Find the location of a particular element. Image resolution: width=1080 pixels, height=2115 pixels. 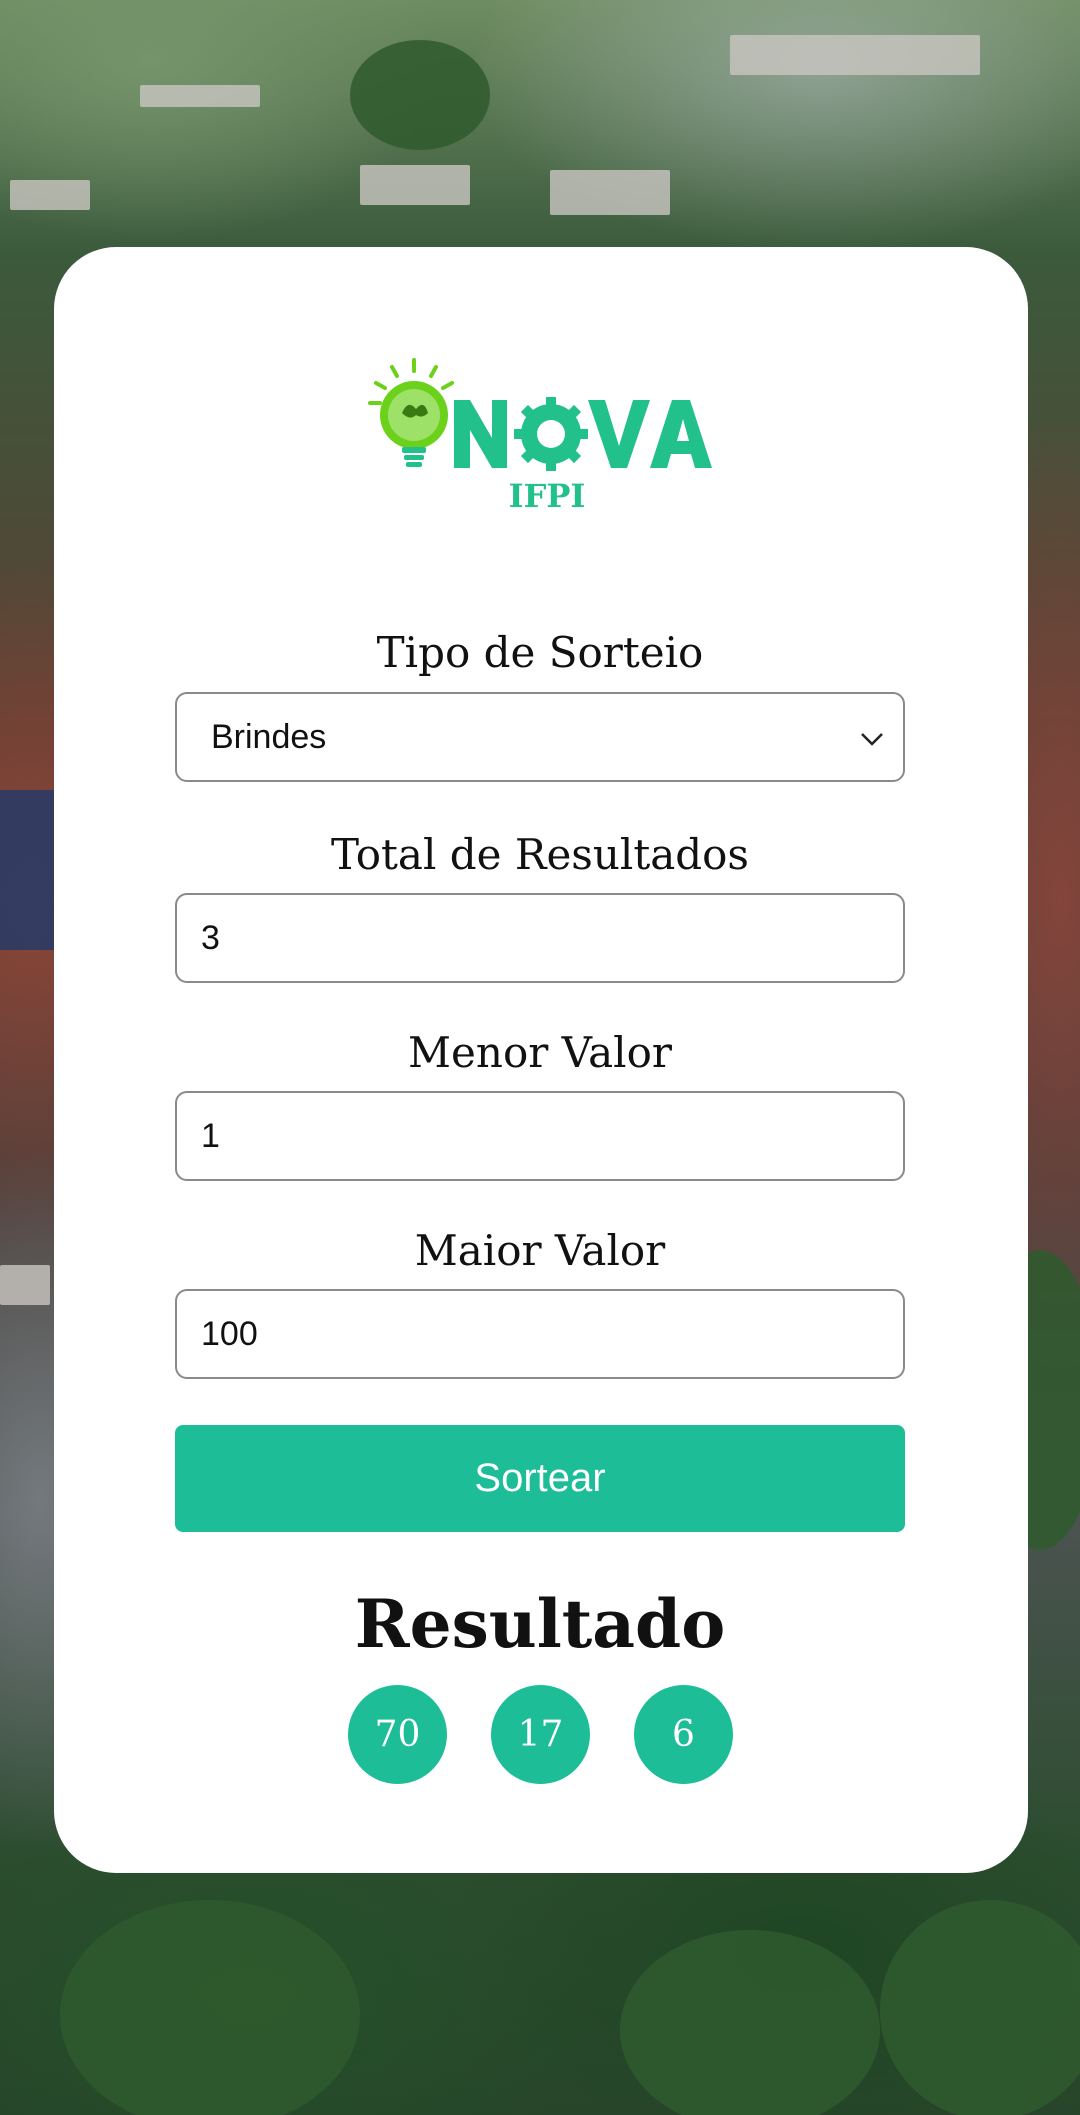

result-number-3: 6 is located at coordinates (683, 1734).